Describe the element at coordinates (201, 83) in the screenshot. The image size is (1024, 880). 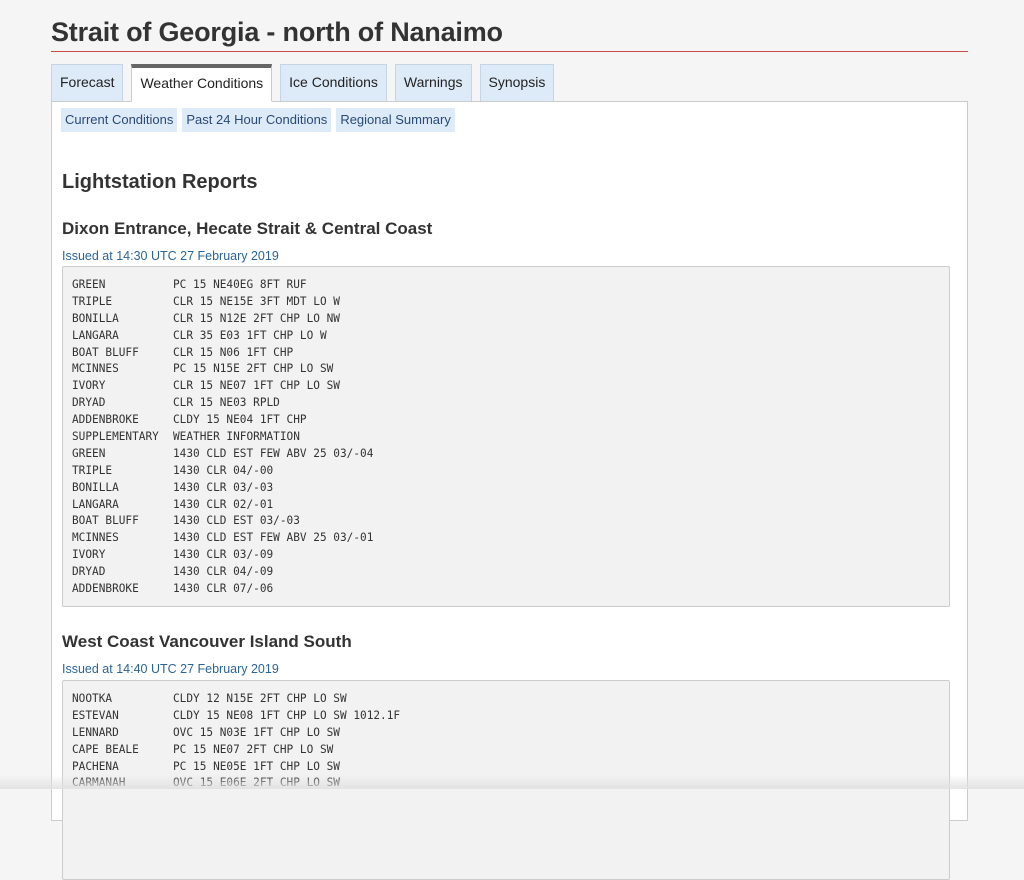
I see `tab-weather-conditions: Weather Conditions` at that location.